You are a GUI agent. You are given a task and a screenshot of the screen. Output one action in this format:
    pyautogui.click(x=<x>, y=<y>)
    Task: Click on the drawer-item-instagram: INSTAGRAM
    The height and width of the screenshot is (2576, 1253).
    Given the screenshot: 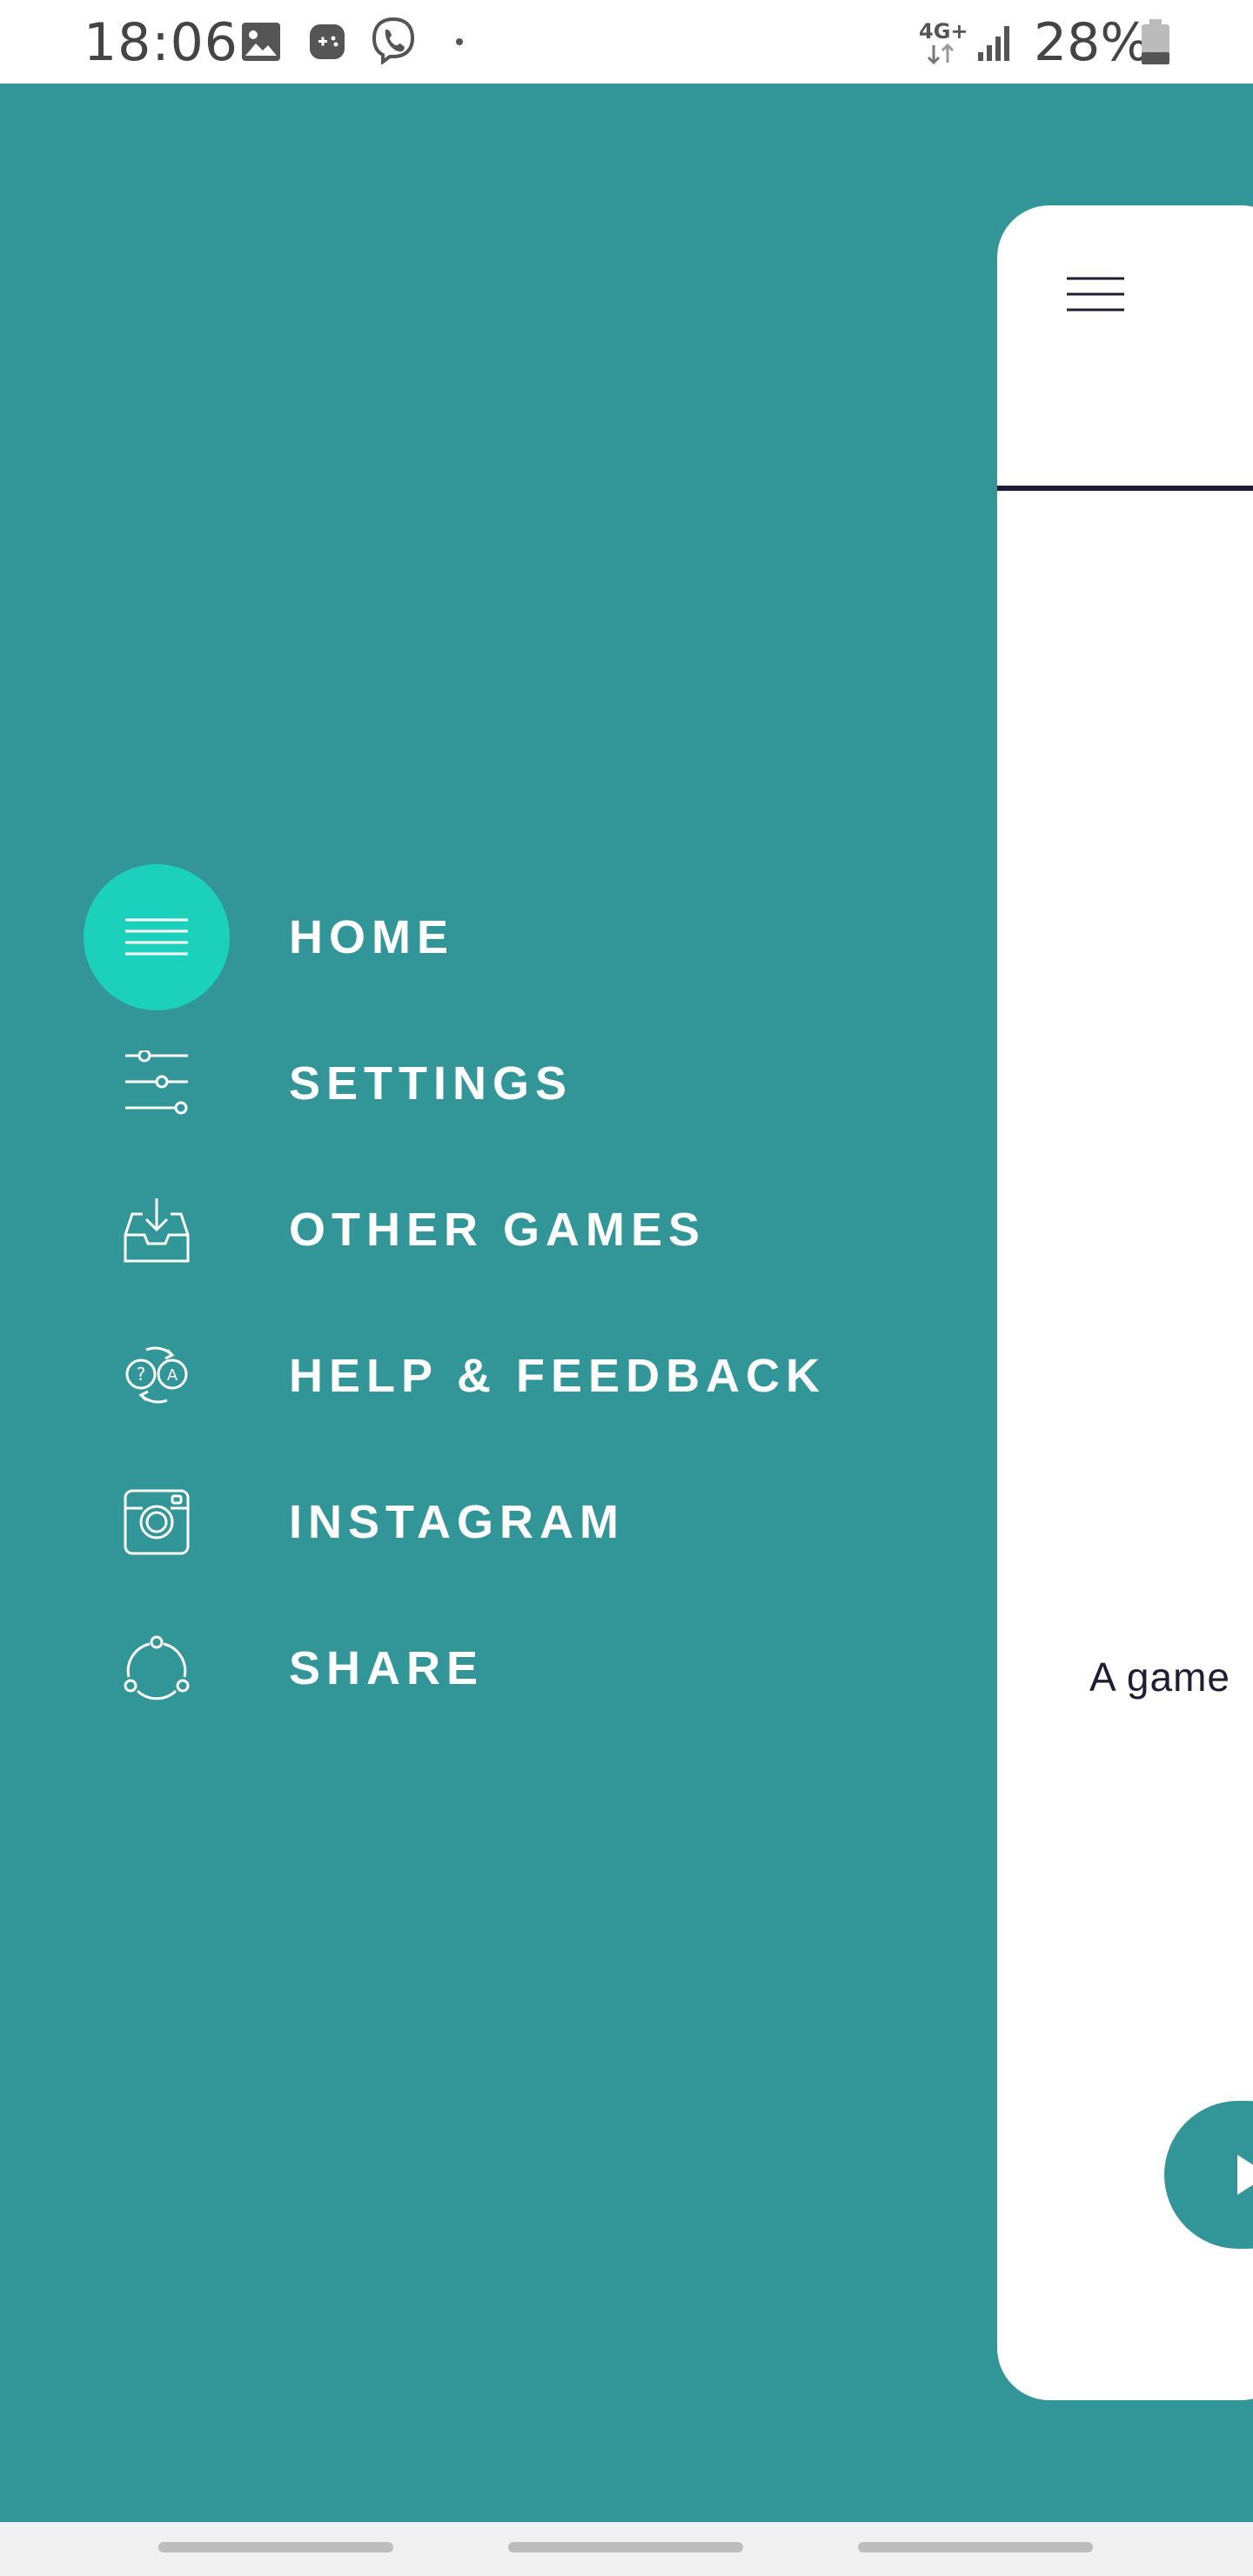 What is the action you would take?
    pyautogui.click(x=519, y=1522)
    